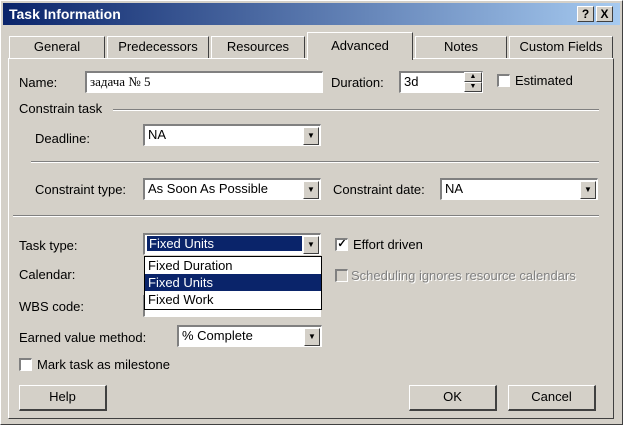 This screenshot has height=425, width=623. I want to click on milestone-checkbox, so click(25, 364).